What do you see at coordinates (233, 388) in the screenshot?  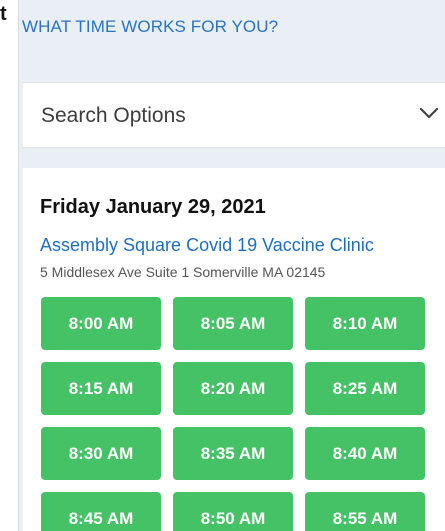 I see `time-slot-button: 8:20 AM` at bounding box center [233, 388].